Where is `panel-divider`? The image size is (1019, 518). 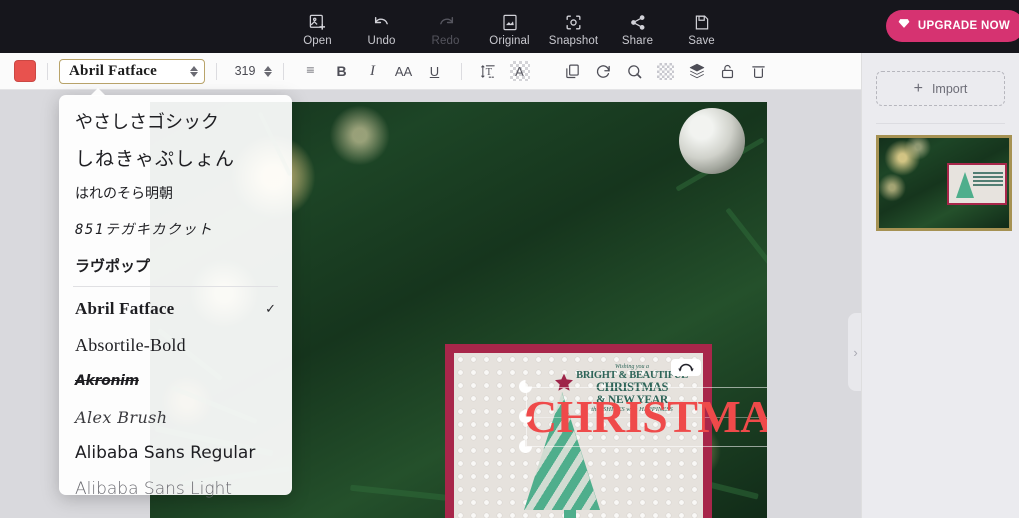 panel-divider is located at coordinates (940, 123).